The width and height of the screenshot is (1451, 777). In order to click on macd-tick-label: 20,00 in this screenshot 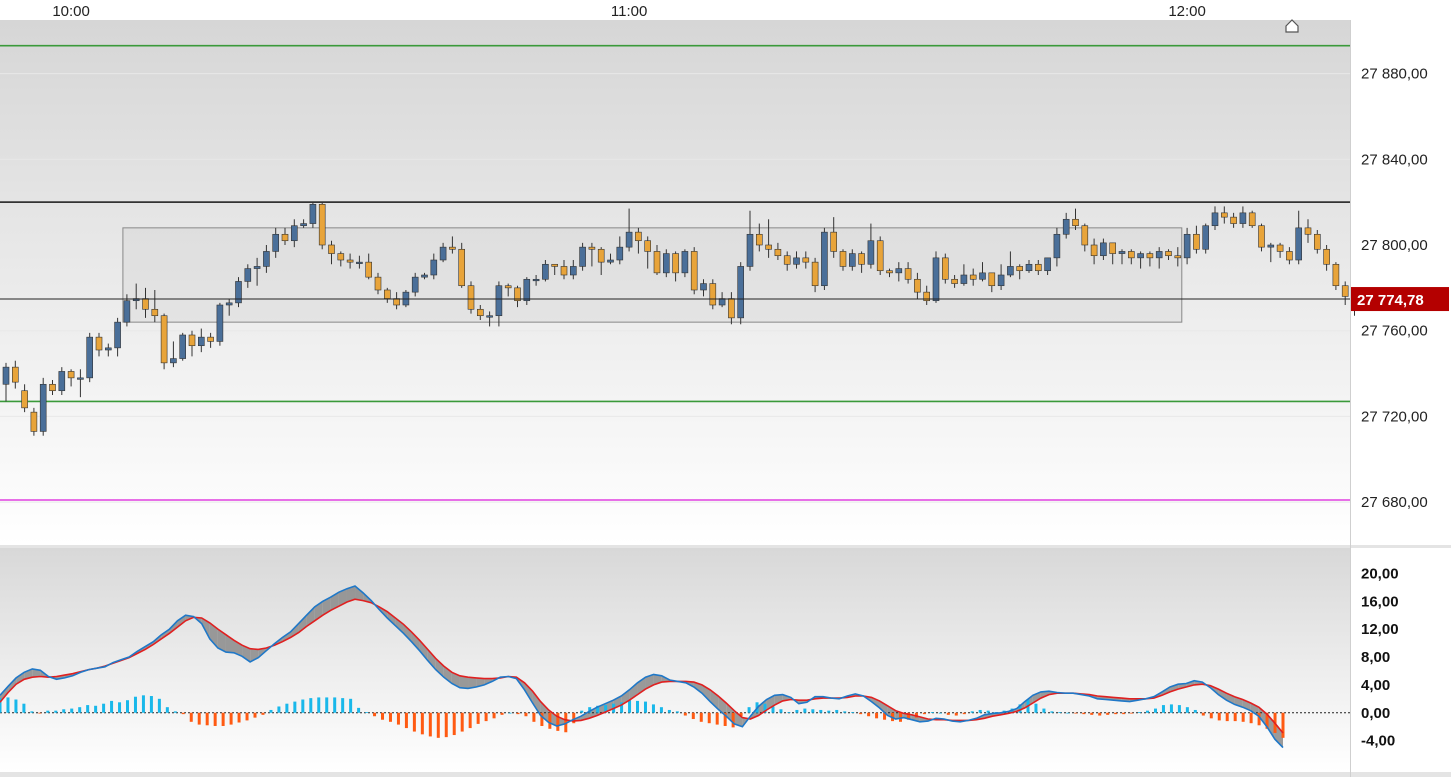, I will do `click(1380, 573)`.